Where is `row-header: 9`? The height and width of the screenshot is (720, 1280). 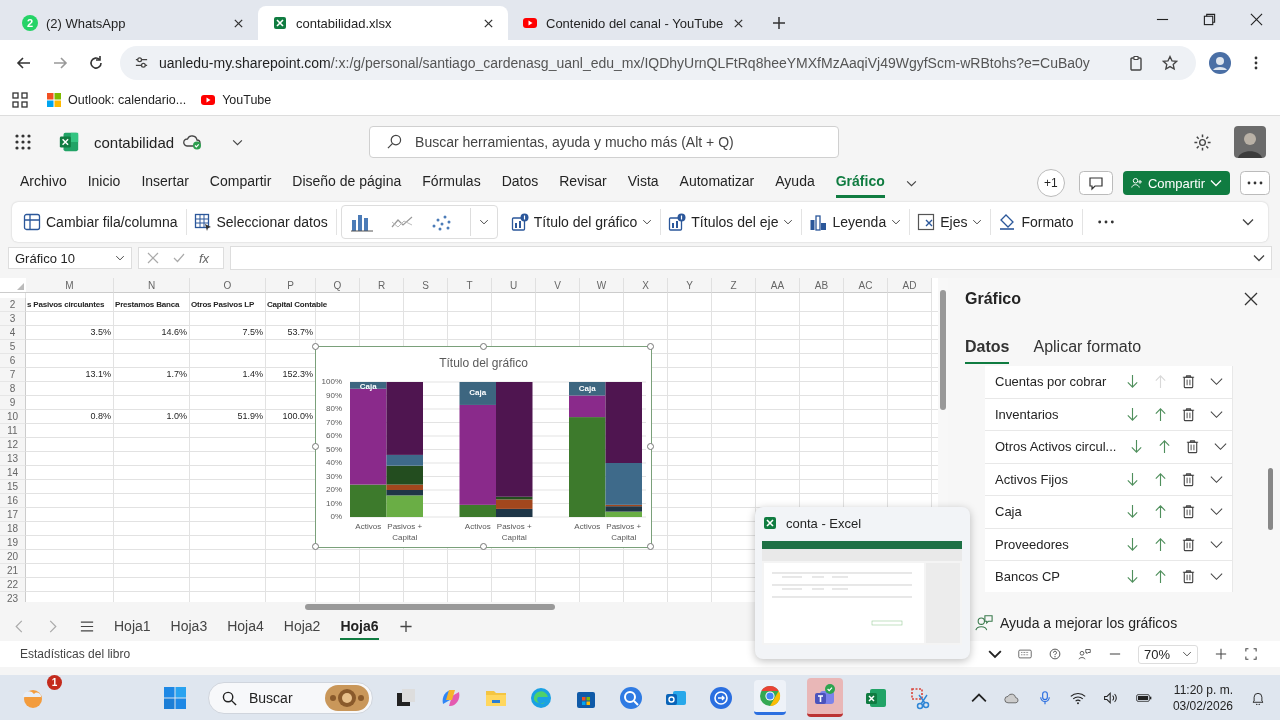
row-header: 9 is located at coordinates (13, 403).